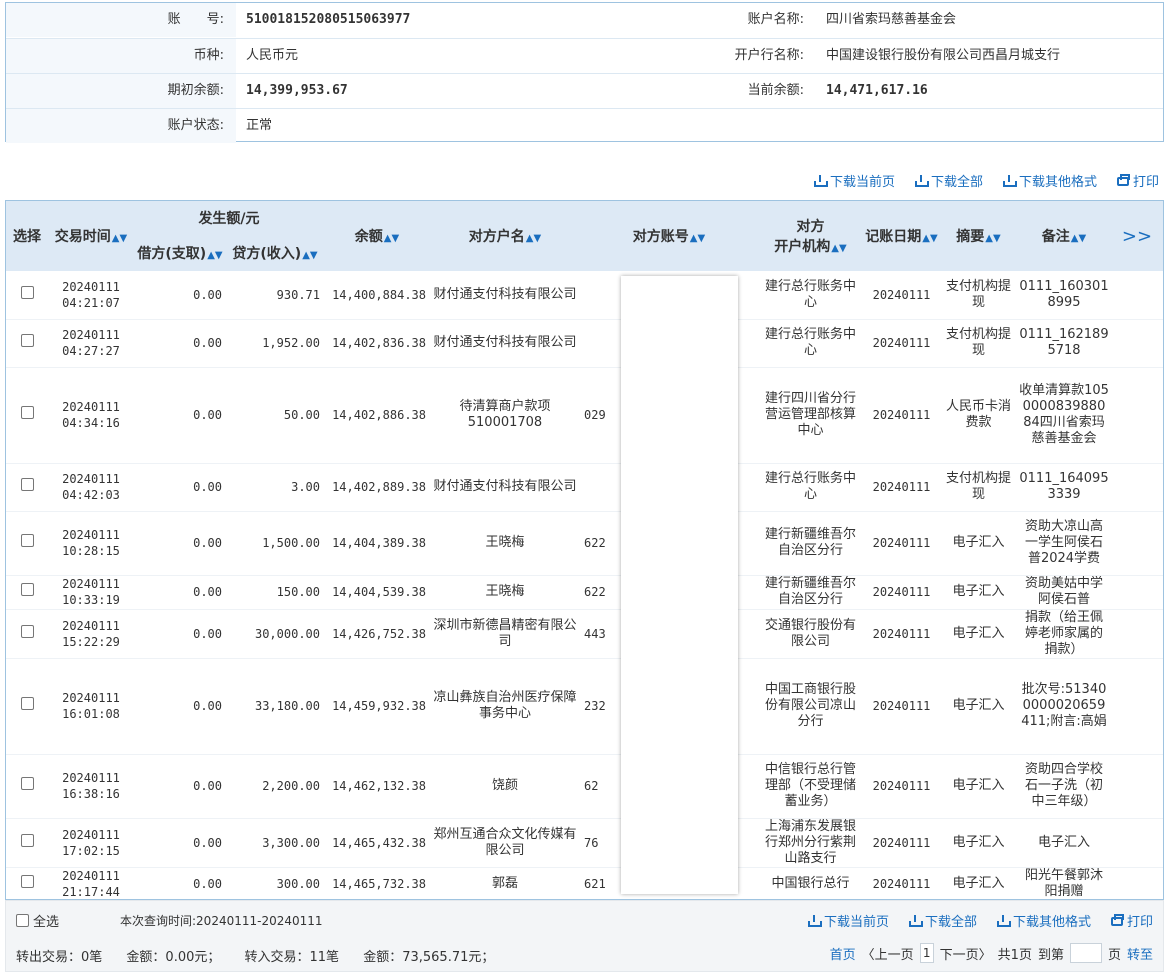  Describe the element at coordinates (275, 543) in the screenshot. I see `credit-amount: 1,500.00` at that location.